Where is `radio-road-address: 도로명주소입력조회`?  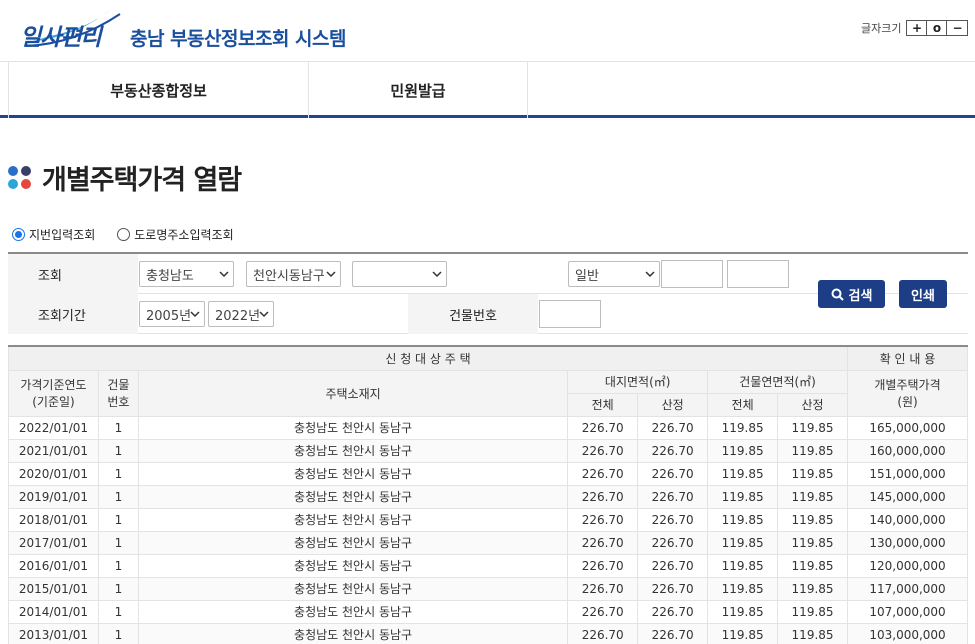
radio-road-address: 도로명주소입력조회 is located at coordinates (175, 234).